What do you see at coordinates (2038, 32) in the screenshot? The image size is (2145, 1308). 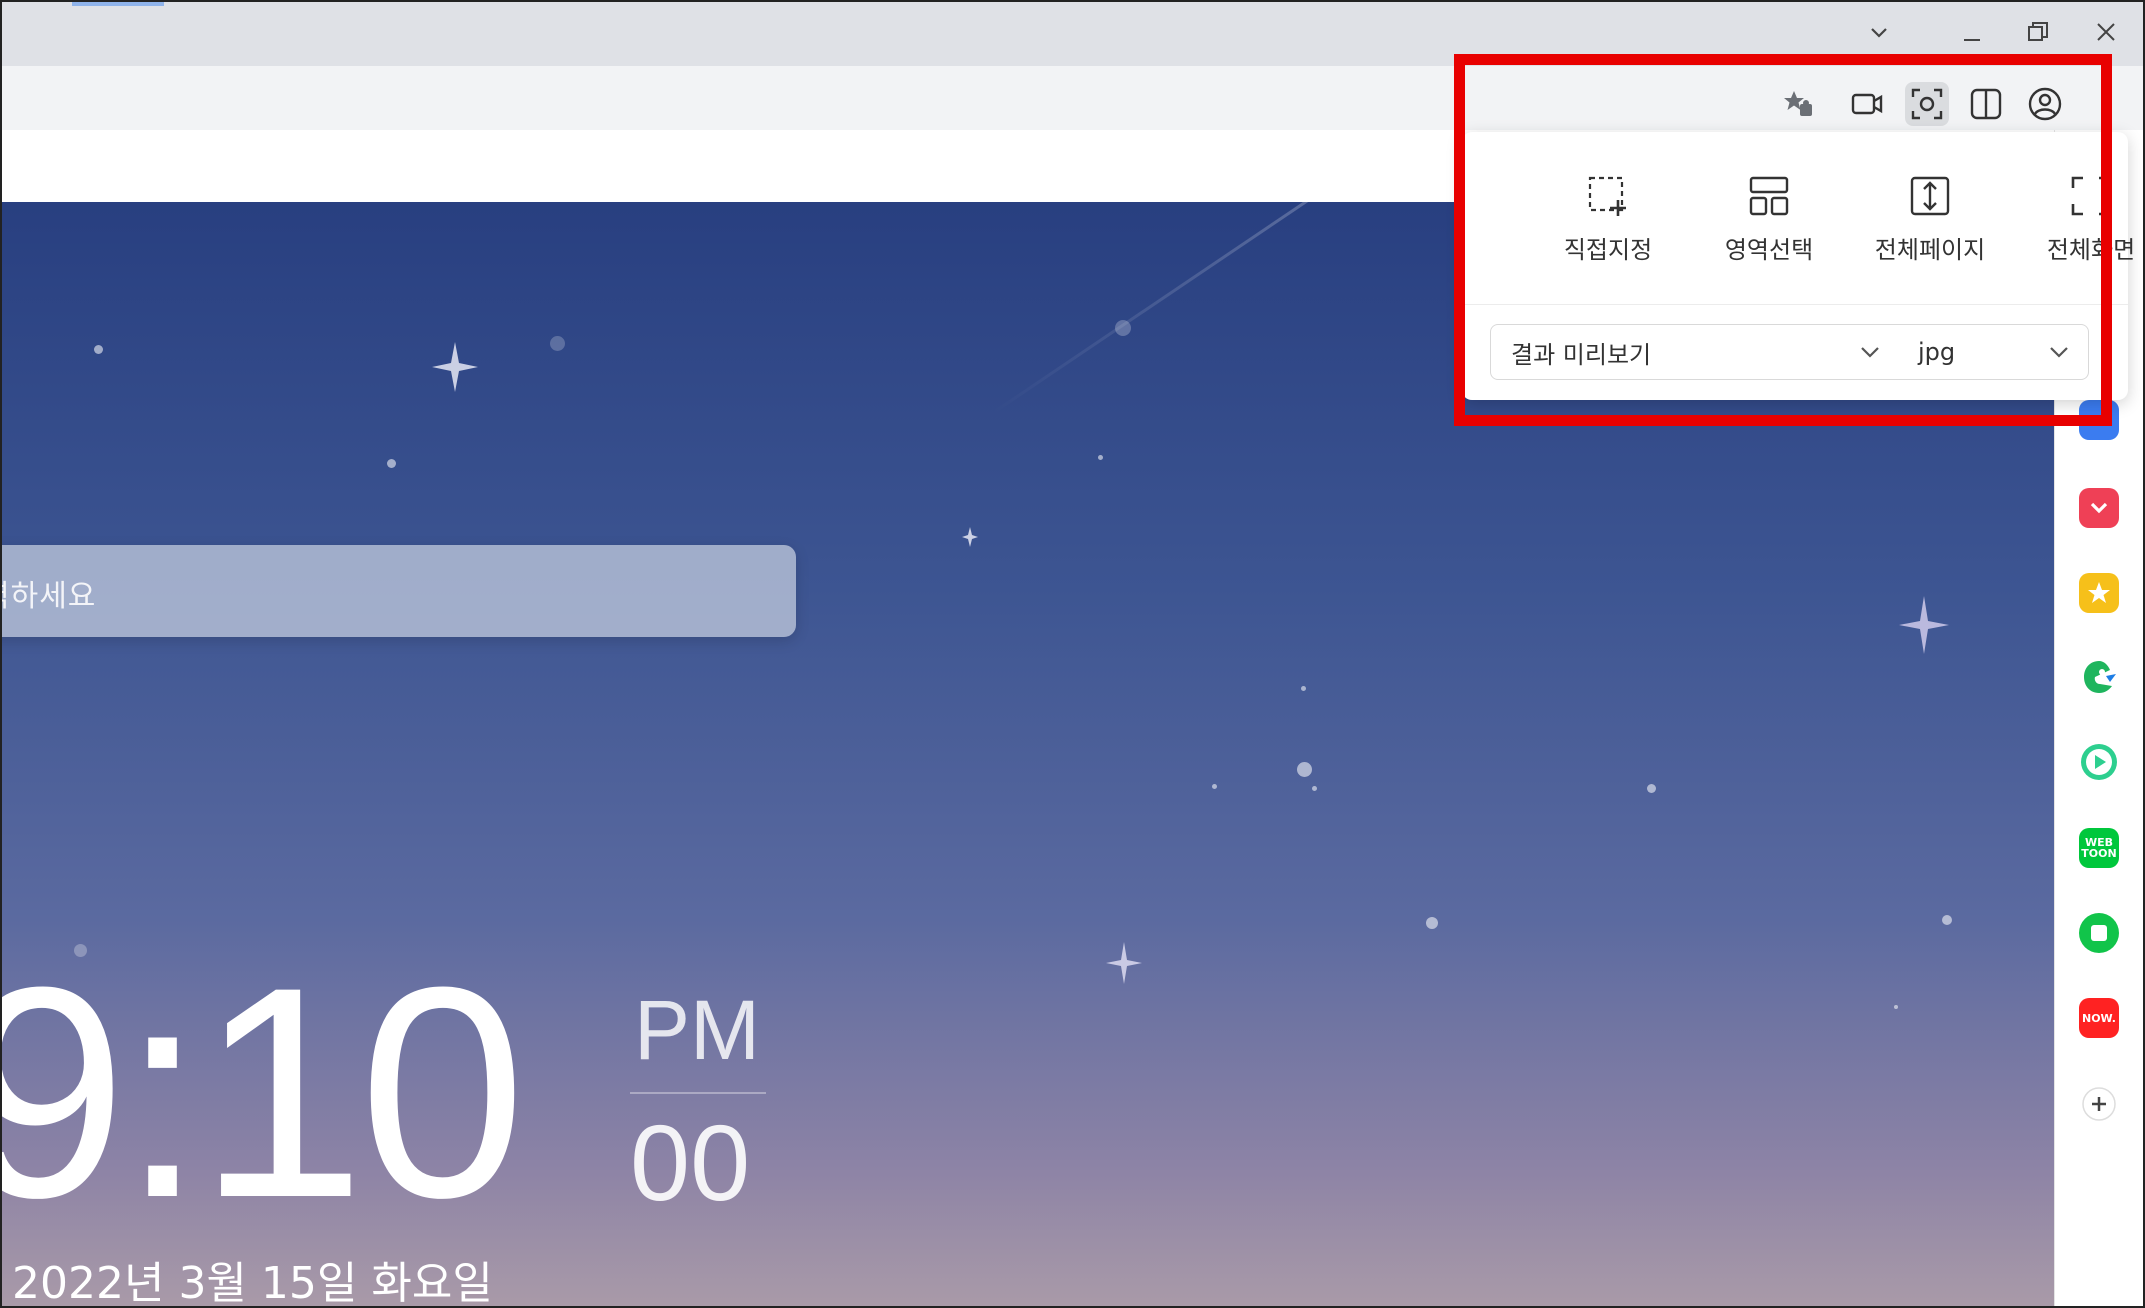 I see `restore-icon` at bounding box center [2038, 32].